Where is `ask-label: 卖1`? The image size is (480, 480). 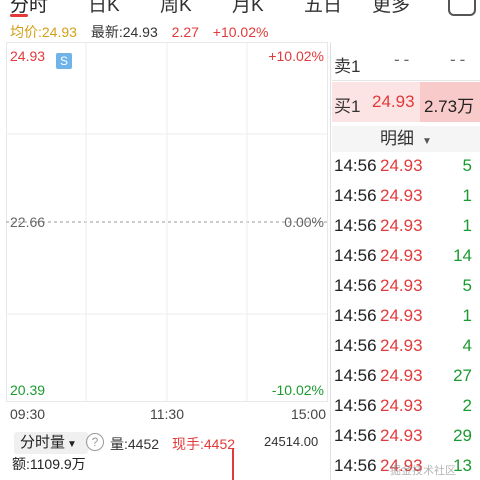 ask-label: 卖1 is located at coordinates (347, 66).